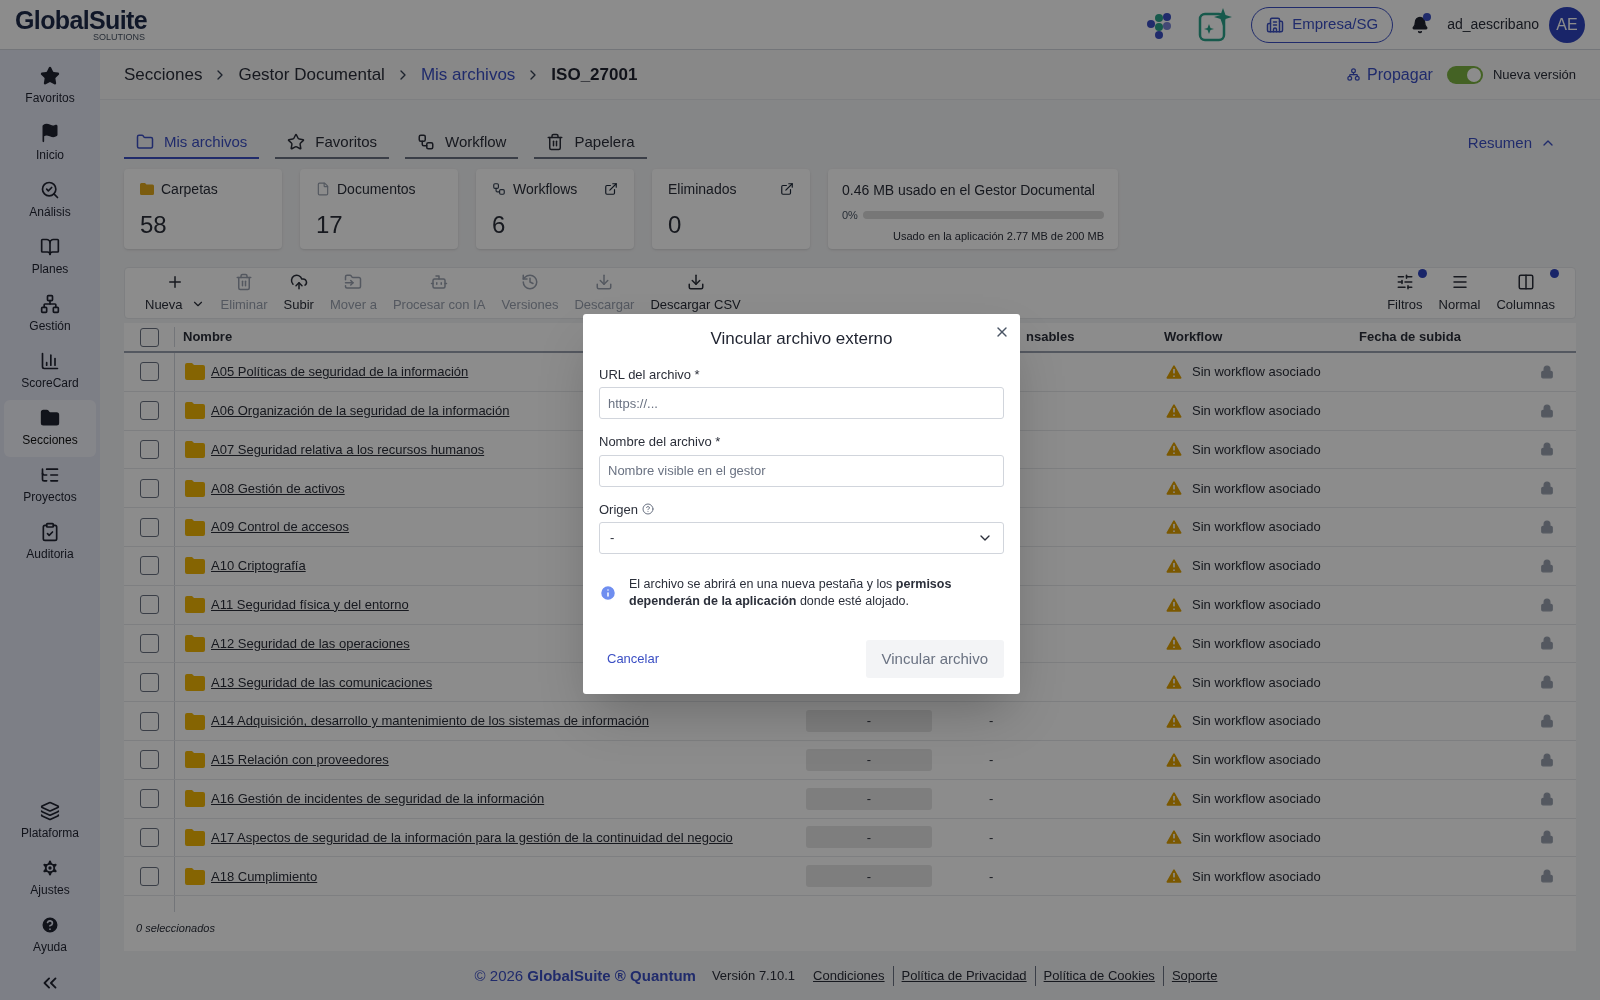 This screenshot has height=1000, width=1600. I want to click on footer-link: Condiciones, so click(849, 976).